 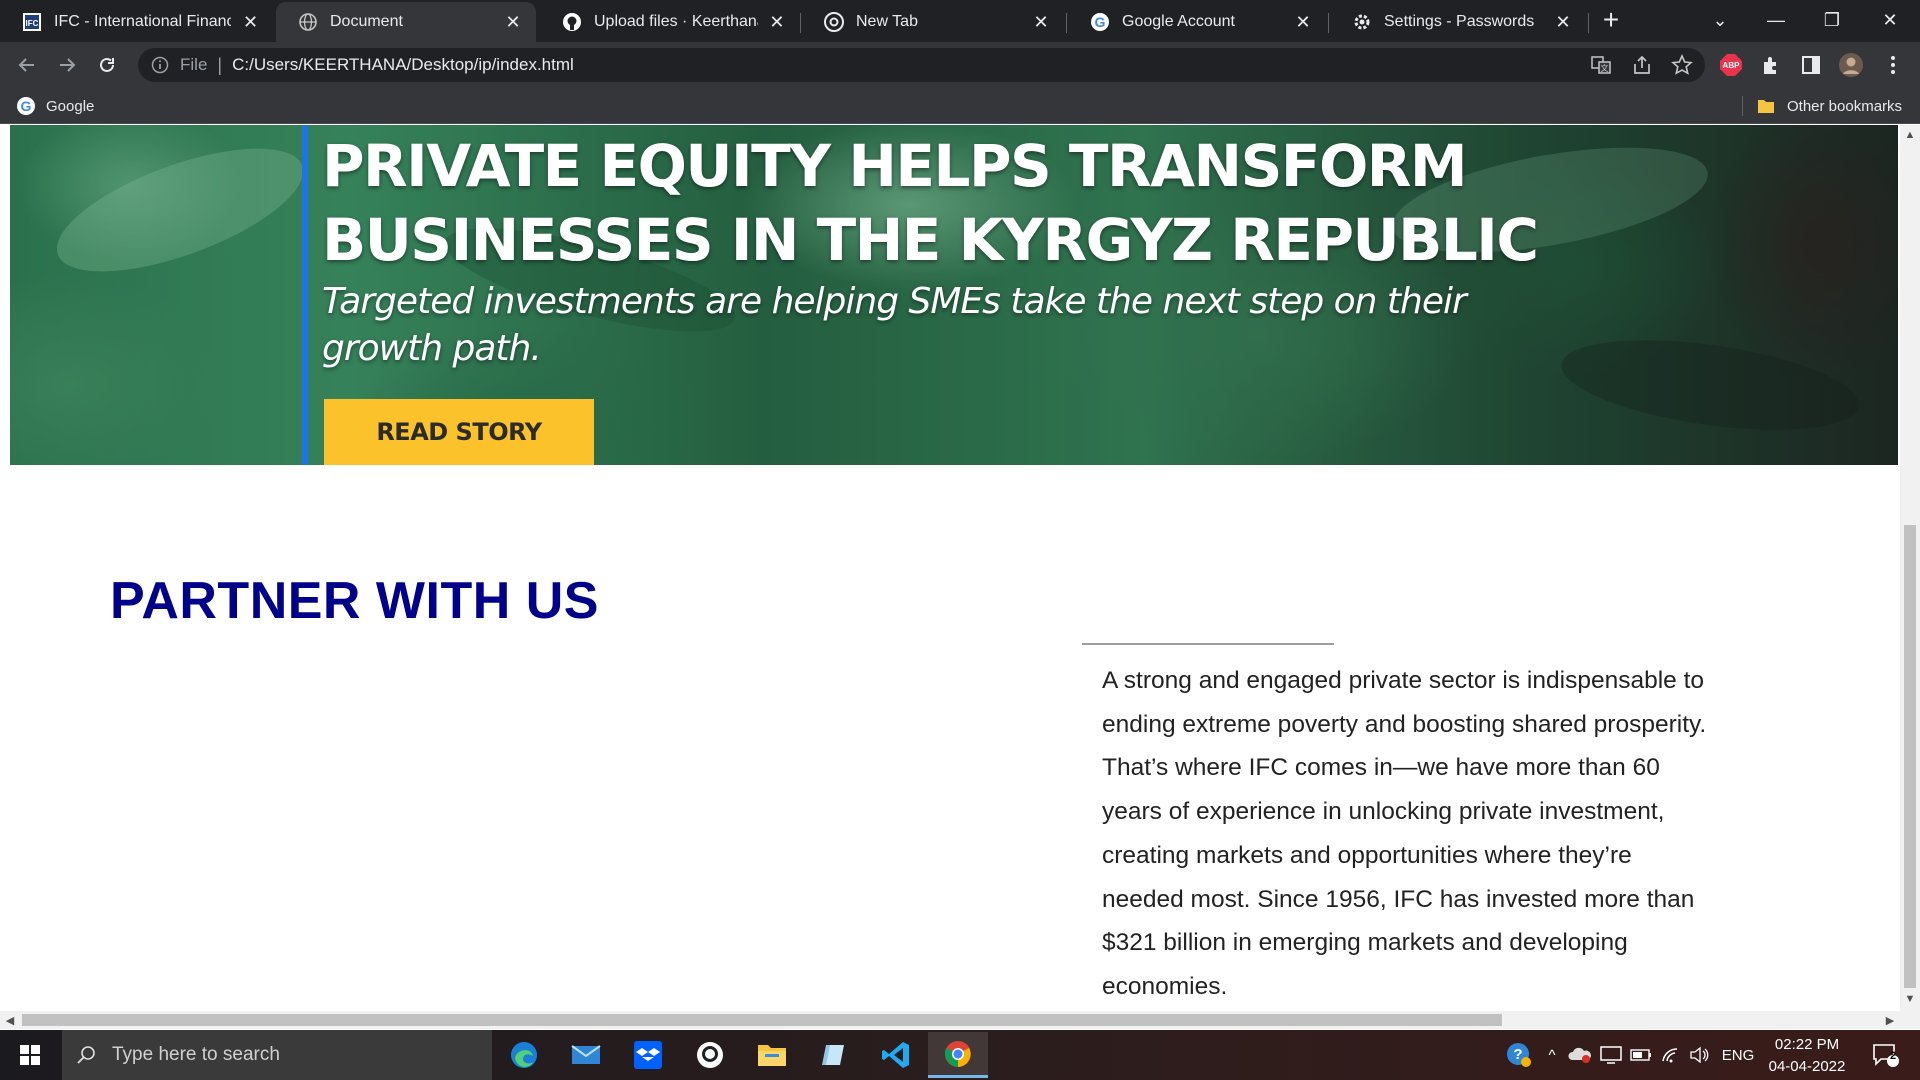 I want to click on restore-button: ❐, so click(x=1832, y=20).